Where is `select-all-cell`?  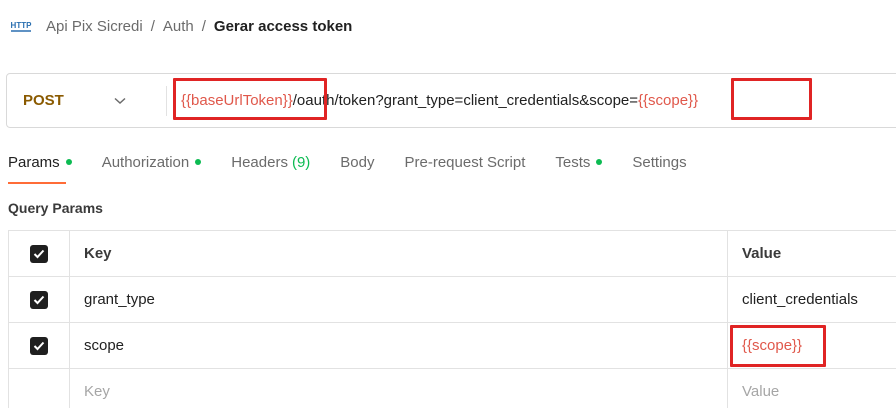 select-all-cell is located at coordinates (39, 253).